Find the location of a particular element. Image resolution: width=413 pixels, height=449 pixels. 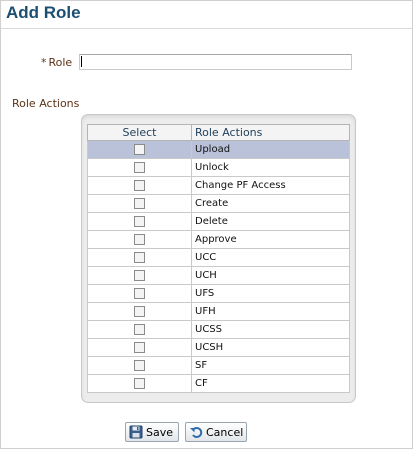

table-row: CF is located at coordinates (218, 383).